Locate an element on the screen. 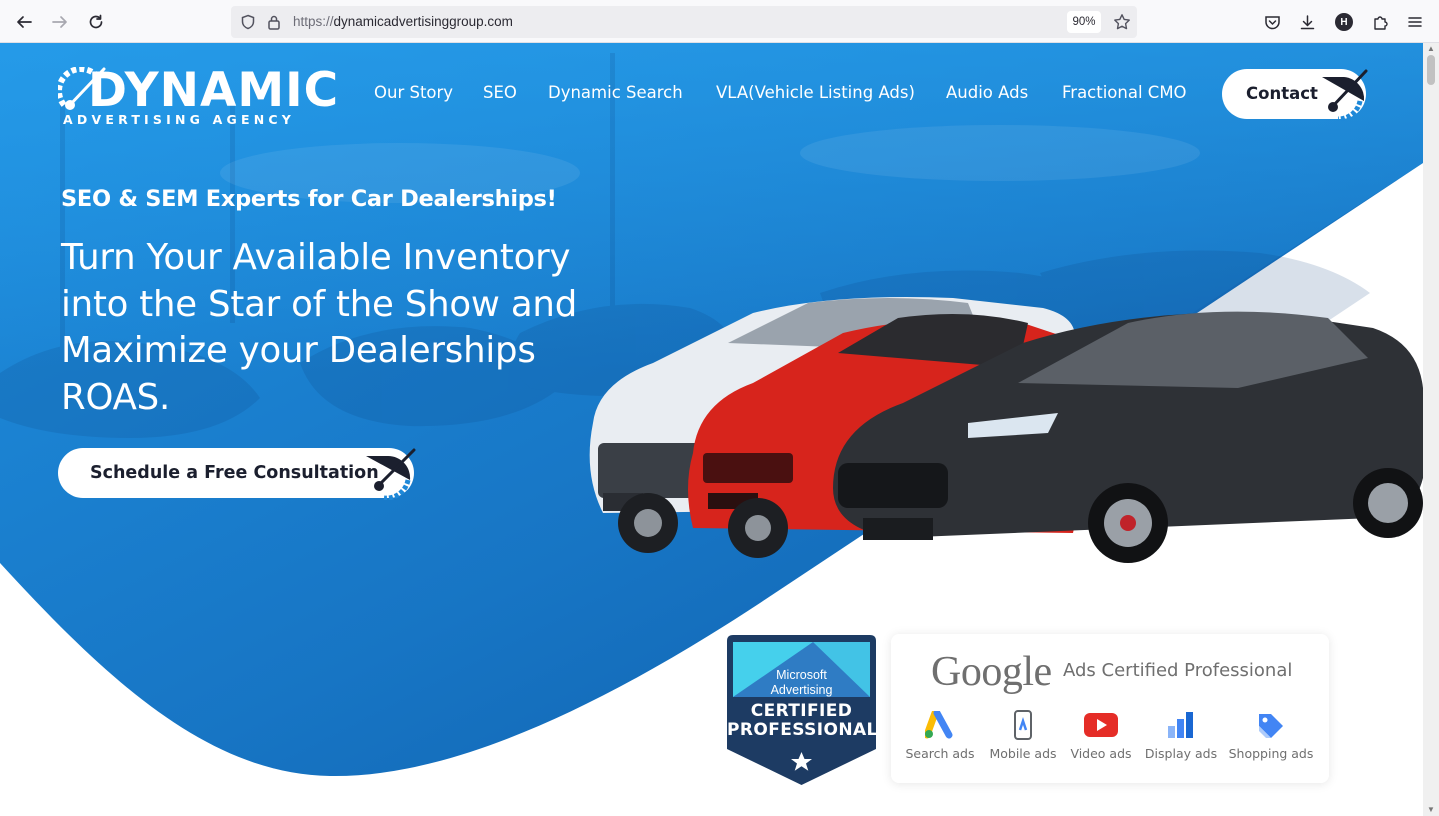 The width and height of the screenshot is (1439, 816). shopping-ads-item: Shopping ads is located at coordinates (1271, 739).